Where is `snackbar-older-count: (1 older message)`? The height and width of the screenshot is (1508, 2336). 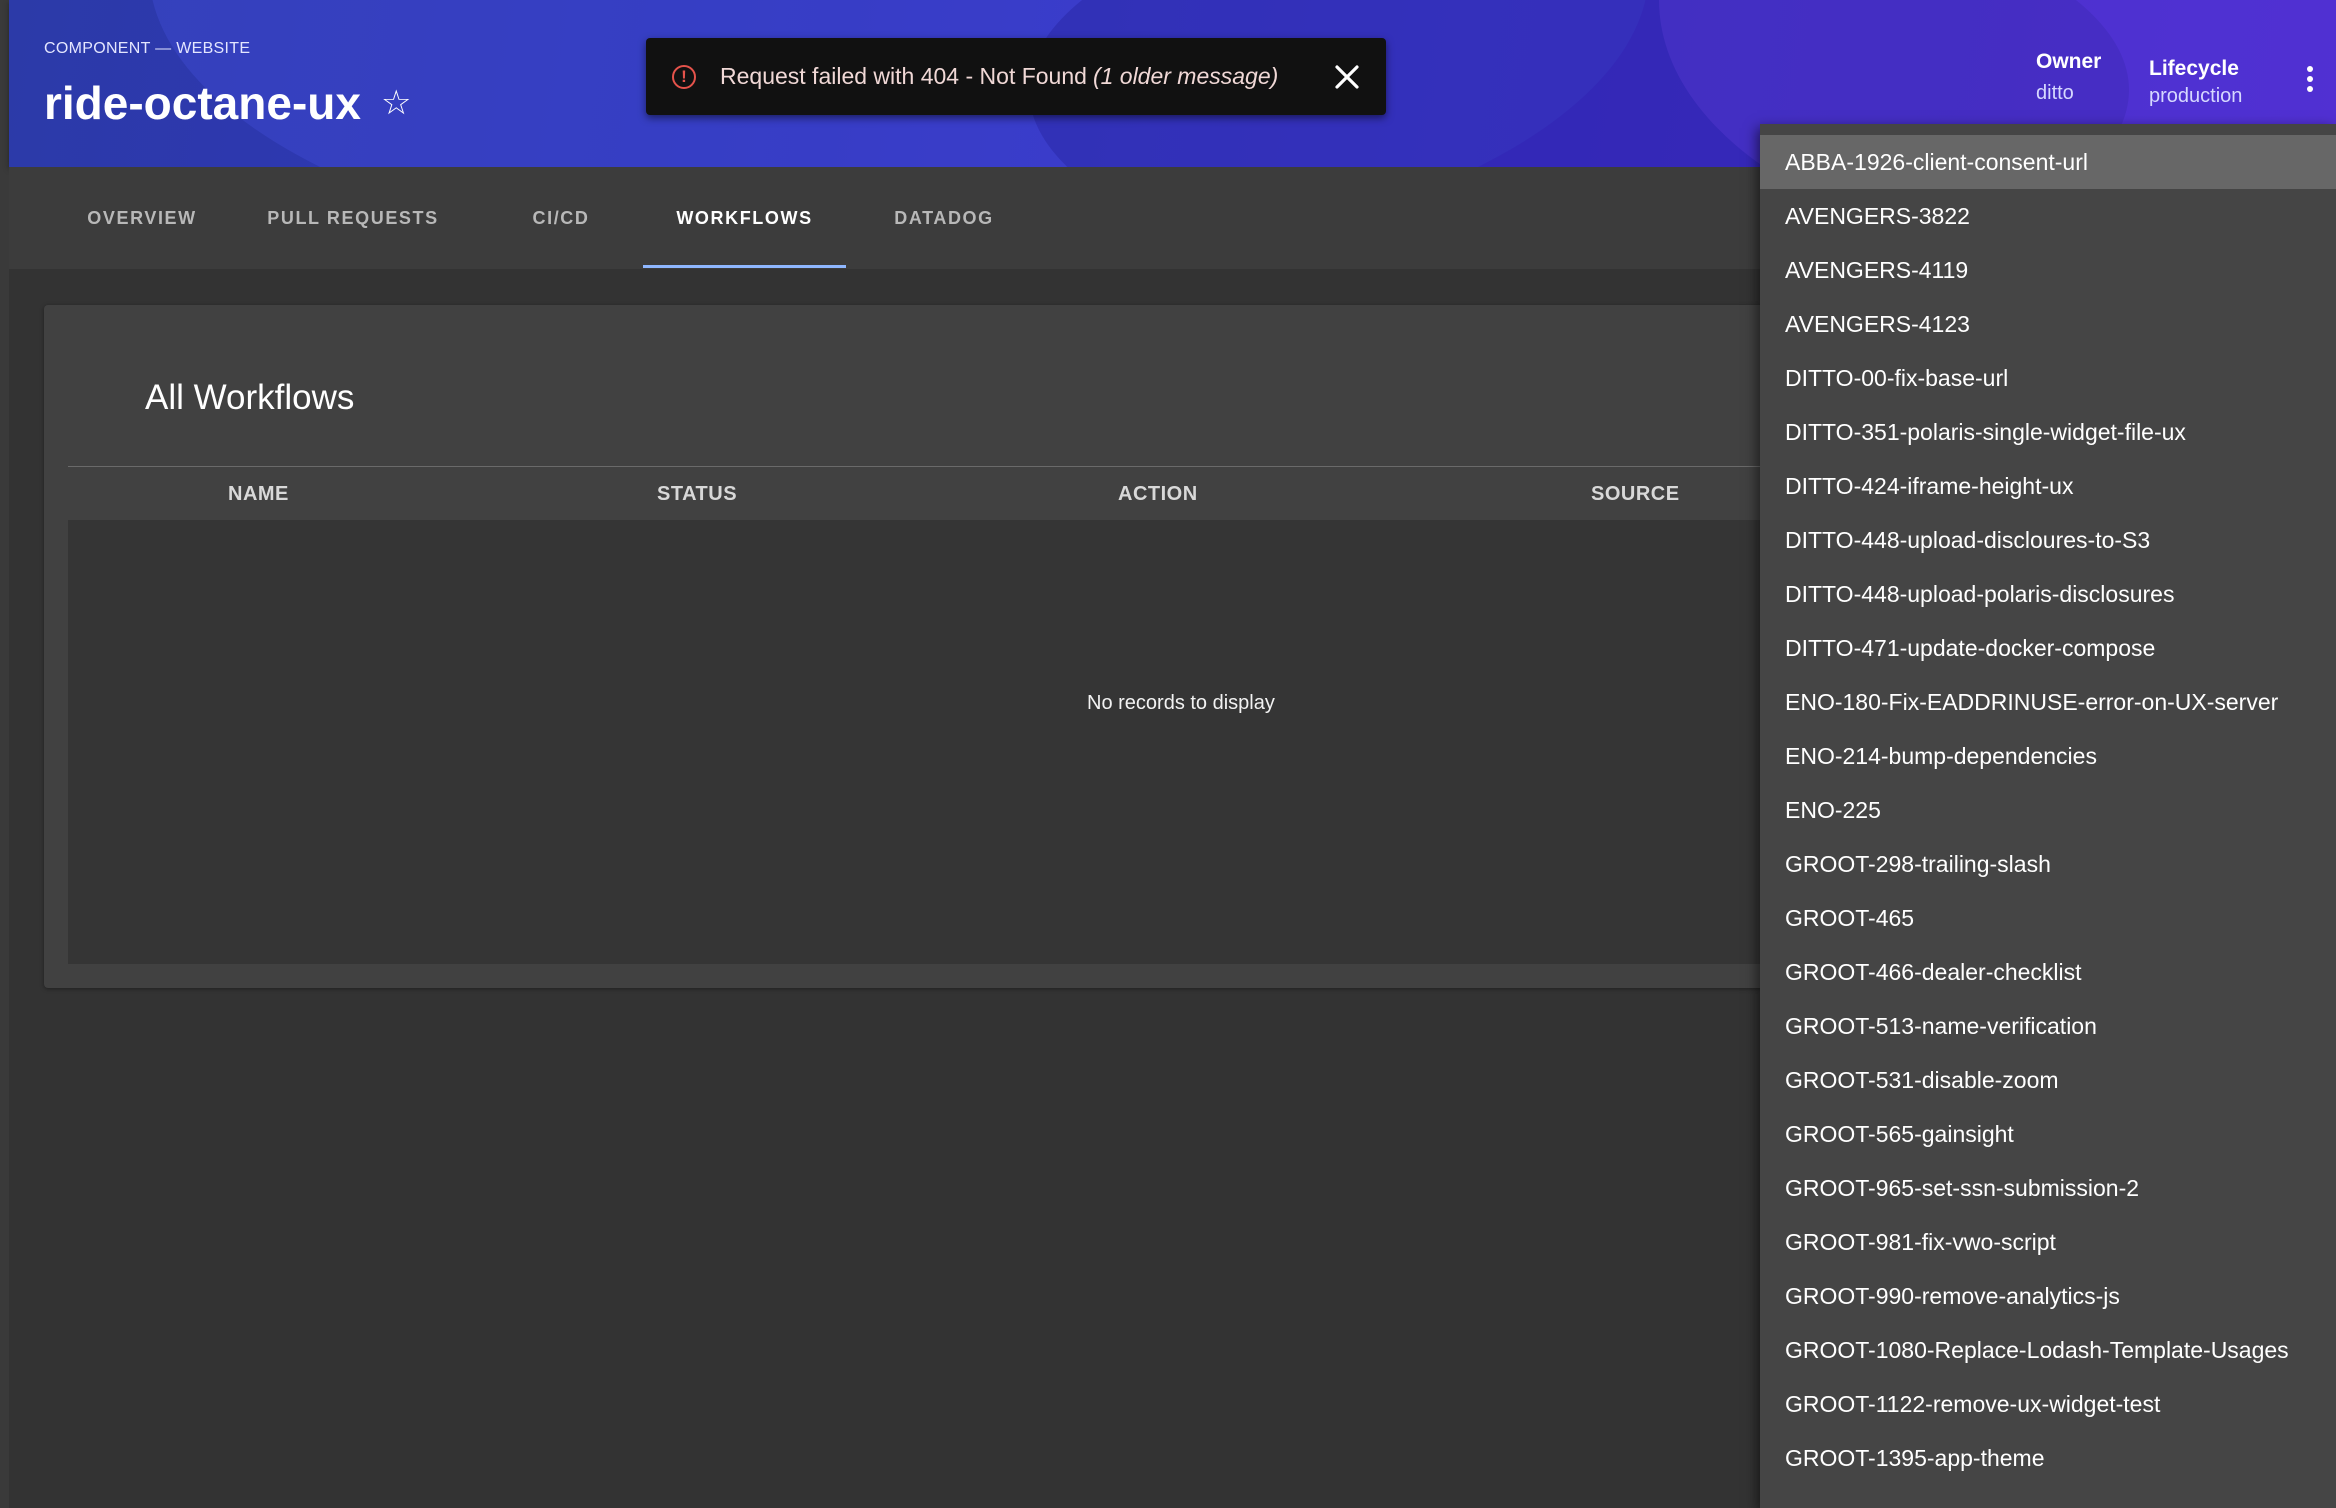 snackbar-older-count: (1 older message) is located at coordinates (1185, 76).